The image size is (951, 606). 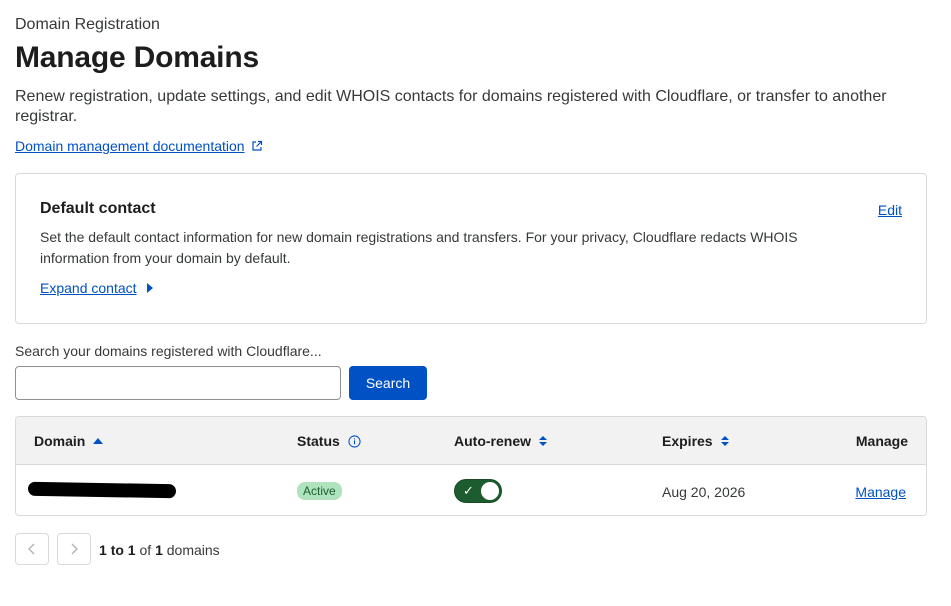 I want to click on pagination-from: 1, so click(x=103, y=550).